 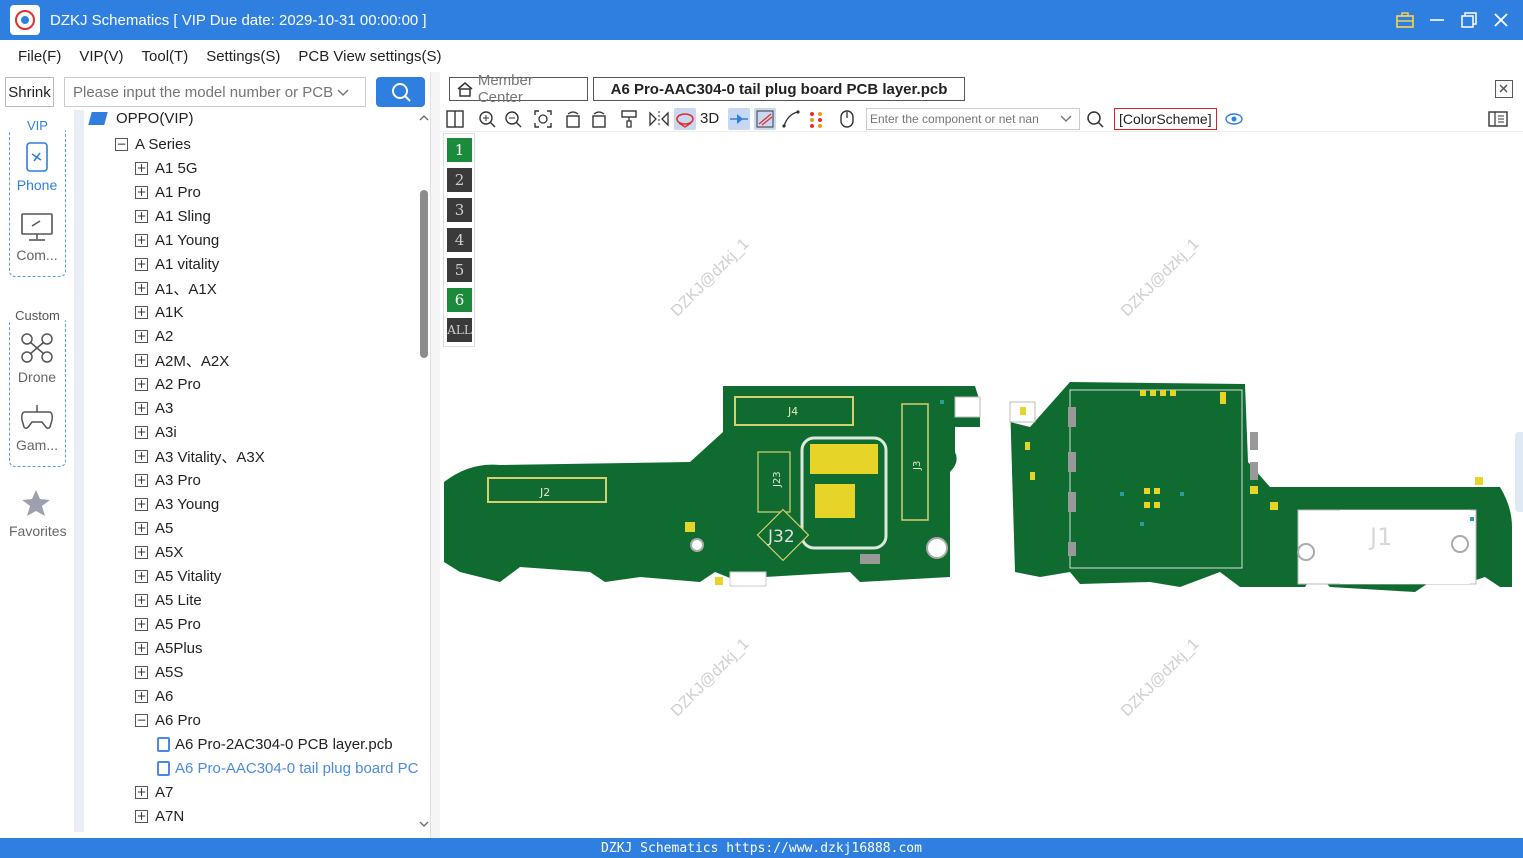 I want to click on tree-node: + A2, so click(x=154, y=336).